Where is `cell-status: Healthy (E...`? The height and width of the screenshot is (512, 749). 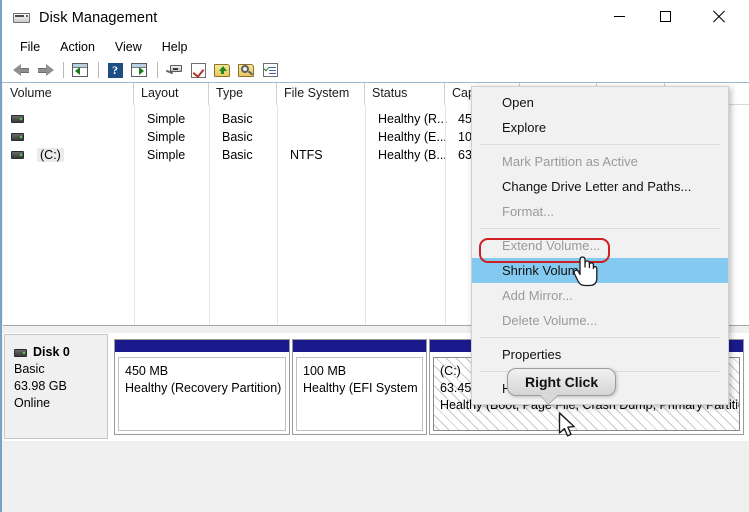
cell-status: Healthy (E... is located at coordinates (412, 136).